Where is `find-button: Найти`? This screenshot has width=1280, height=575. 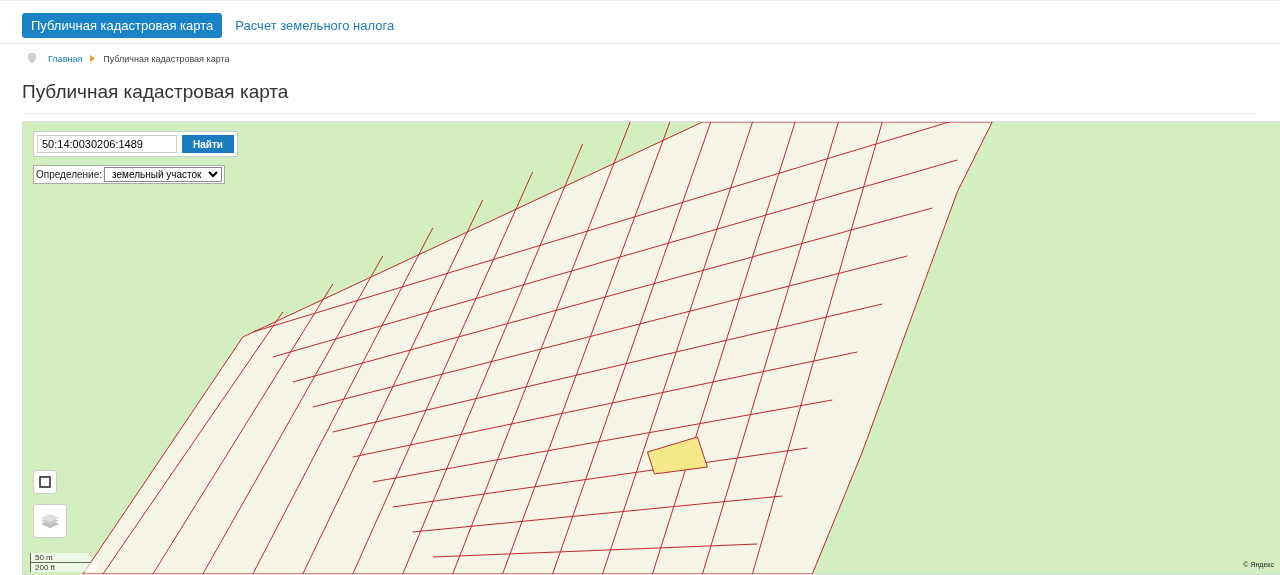 find-button: Найти is located at coordinates (208, 144).